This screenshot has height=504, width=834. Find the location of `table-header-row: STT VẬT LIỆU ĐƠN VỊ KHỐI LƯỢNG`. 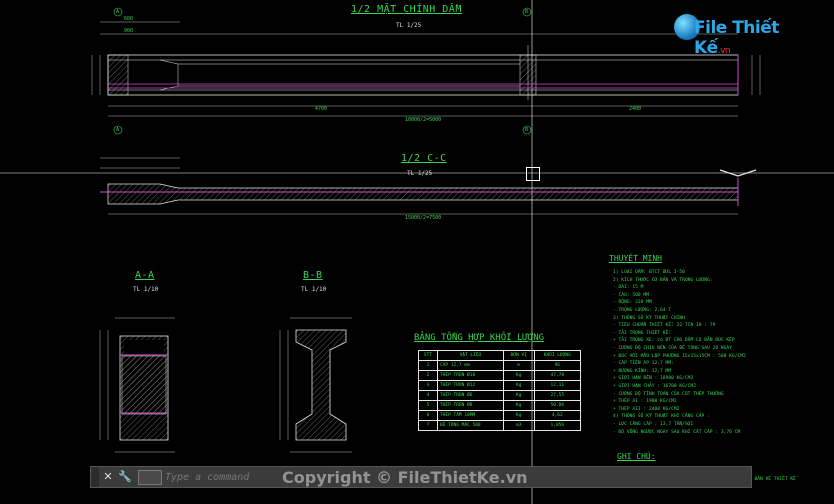

table-header-row: STT VẬT LIỆU ĐƠN VỊ KHỐI LƯỢNG is located at coordinates (500, 355).